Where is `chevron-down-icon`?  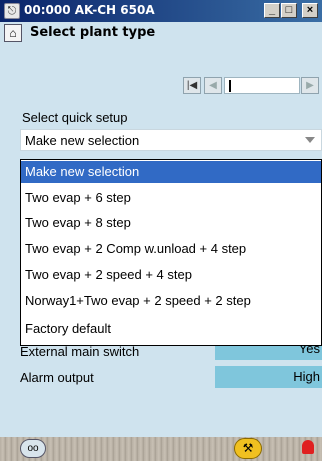 chevron-down-icon is located at coordinates (310, 140).